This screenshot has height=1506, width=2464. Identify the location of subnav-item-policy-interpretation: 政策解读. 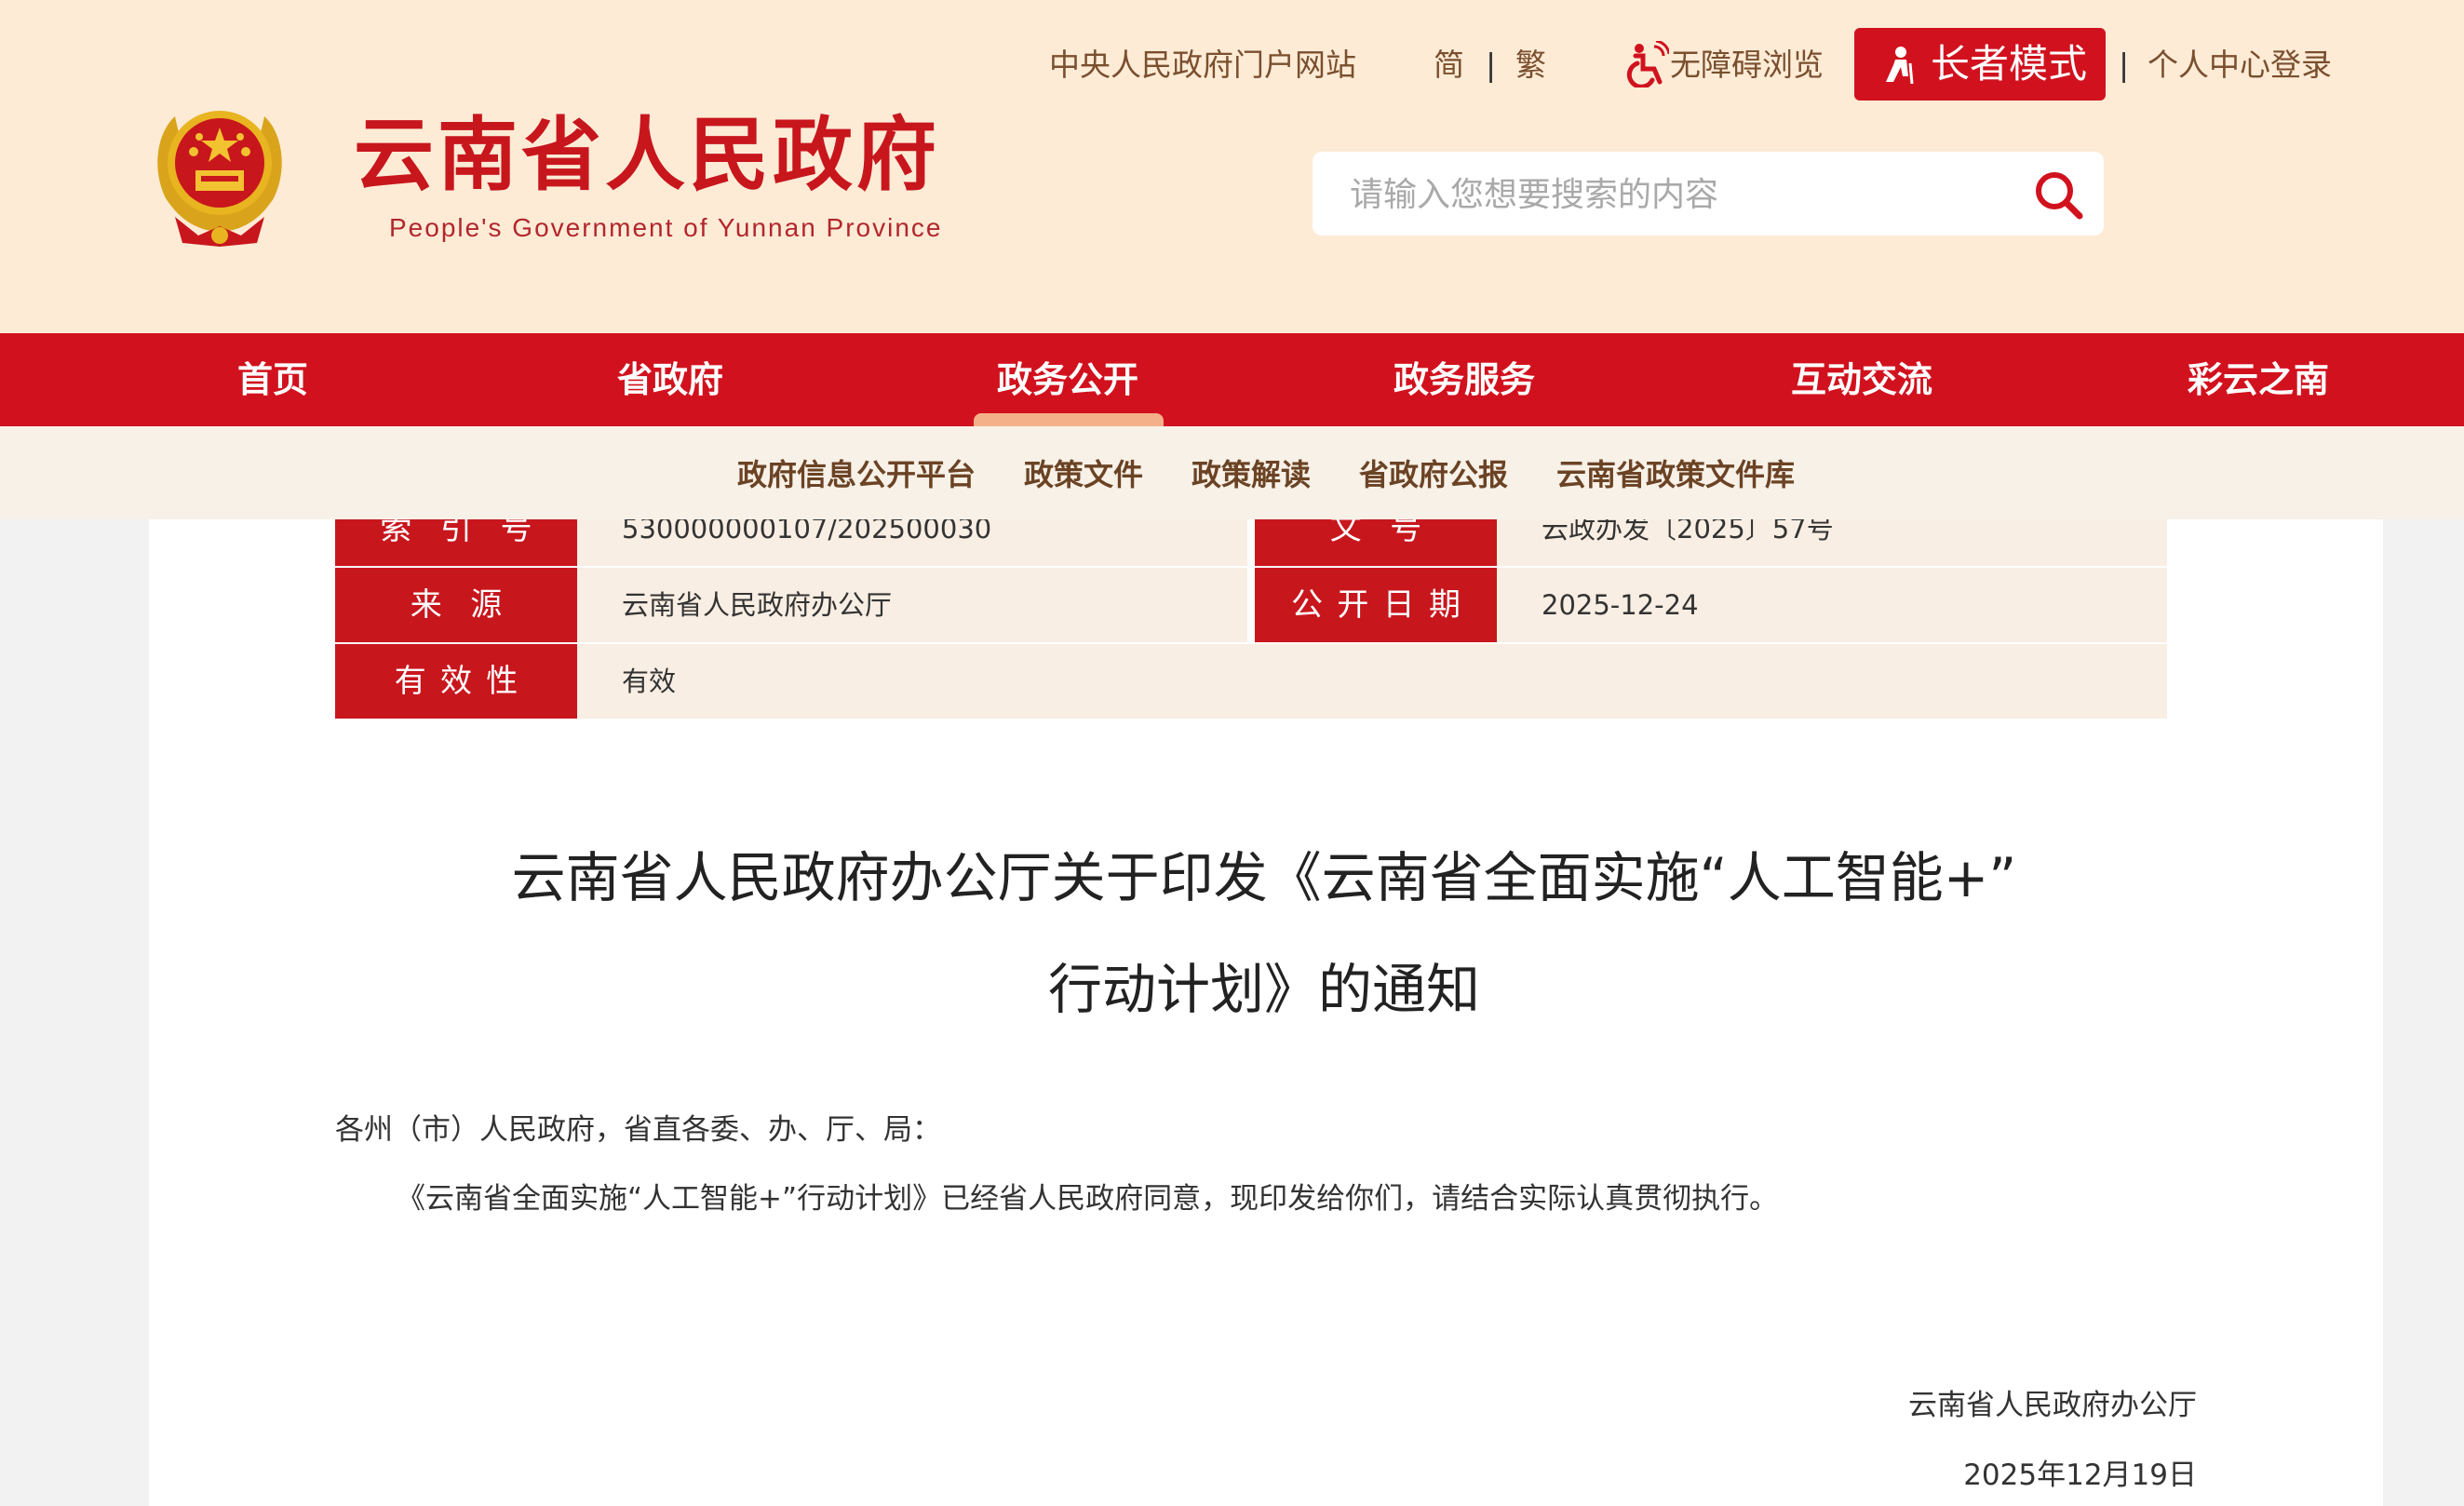
(1251, 474).